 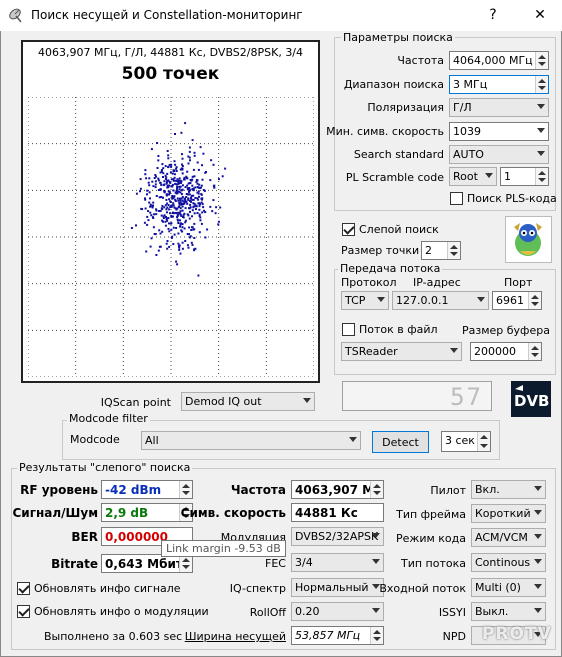 I want to click on iqscan-select: Demod IQ out, so click(x=248, y=401).